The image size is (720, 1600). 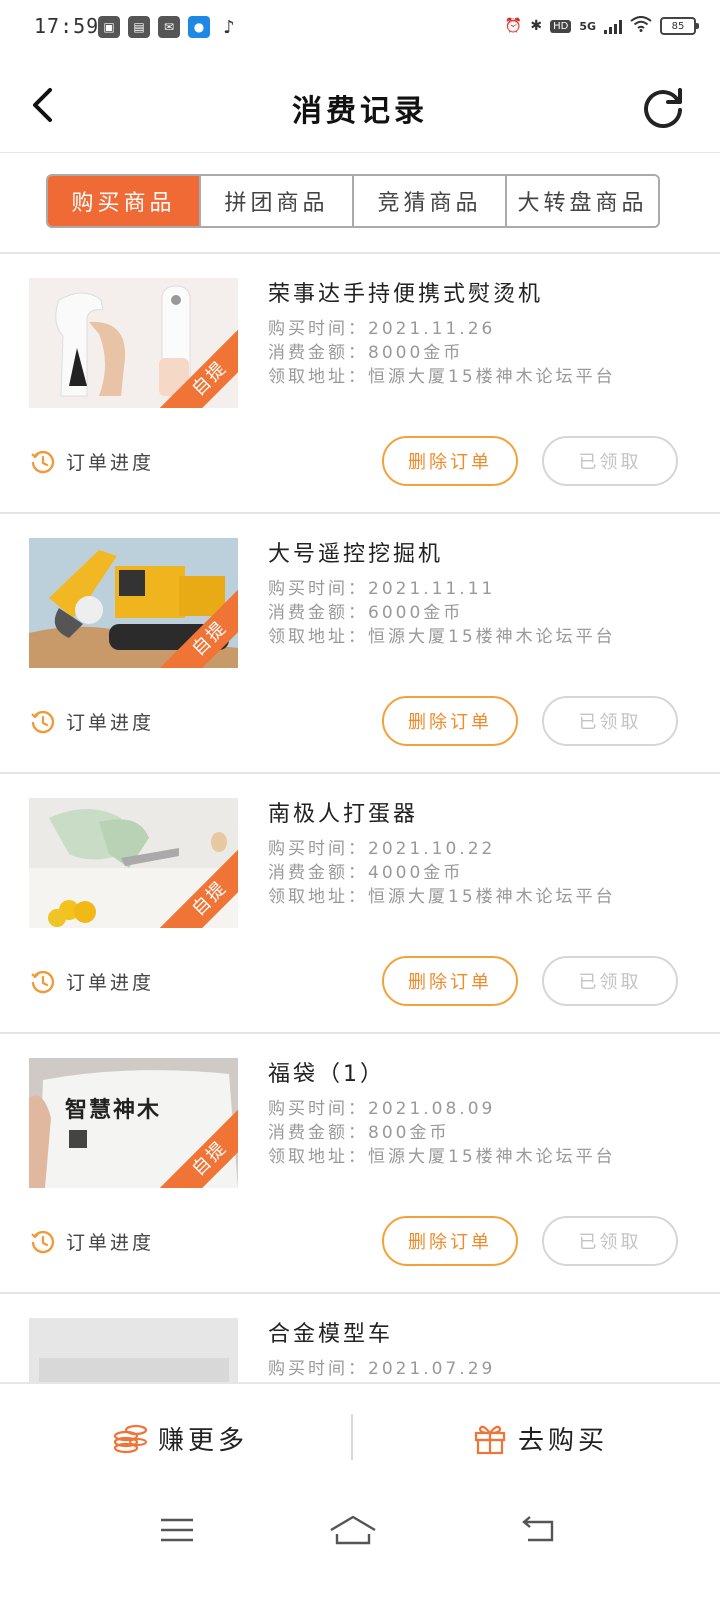 I want to click on tab-wheel: 大转盘商品, so click(x=581, y=201).